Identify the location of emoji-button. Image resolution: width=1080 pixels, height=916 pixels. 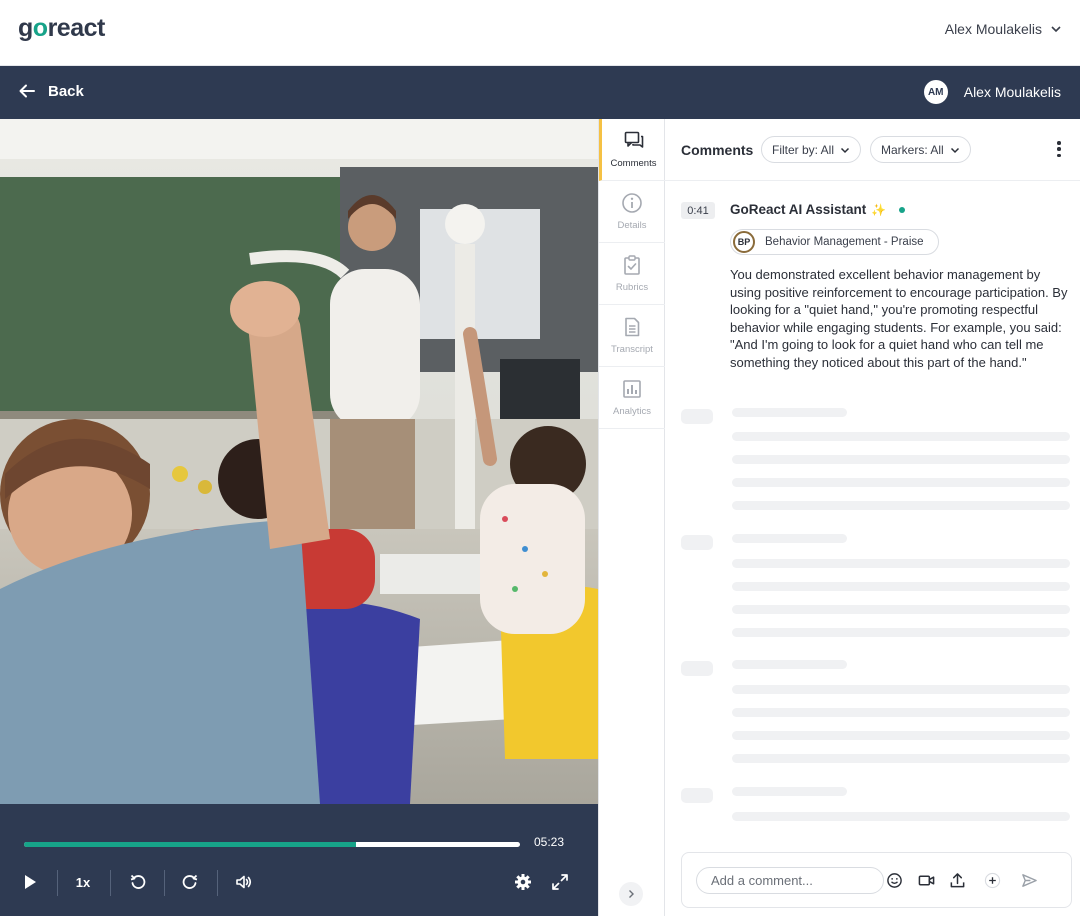
(894, 880).